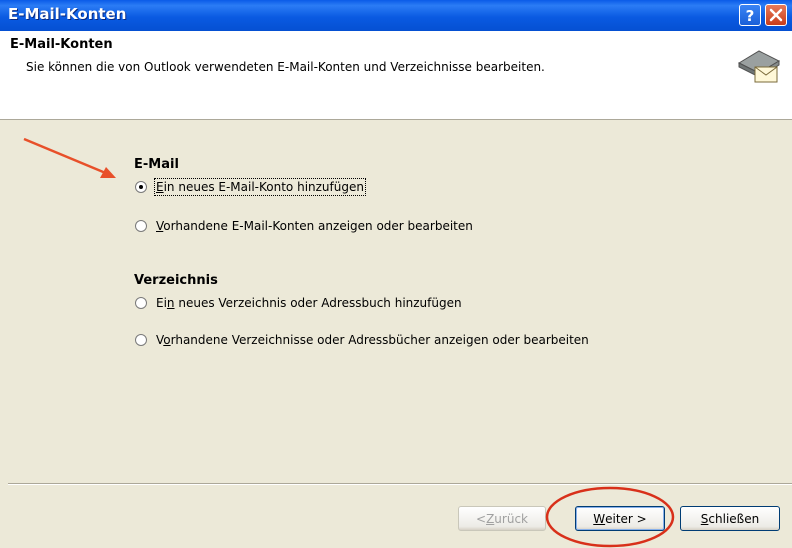  Describe the element at coordinates (730, 518) in the screenshot. I see `close-dialog-button: Schließen` at that location.